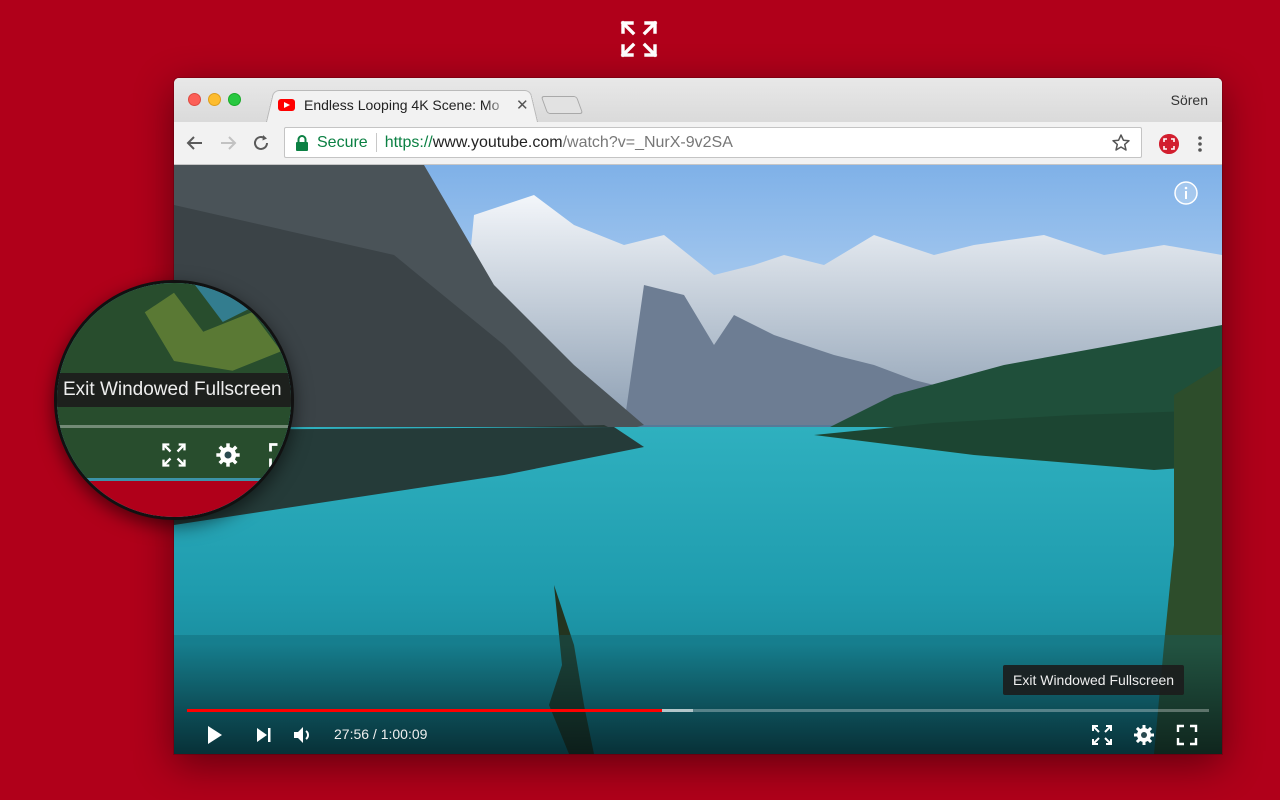  I want to click on browser-tab-content: Endless Looping 4K Scene: Mo ✕, so click(409, 105).